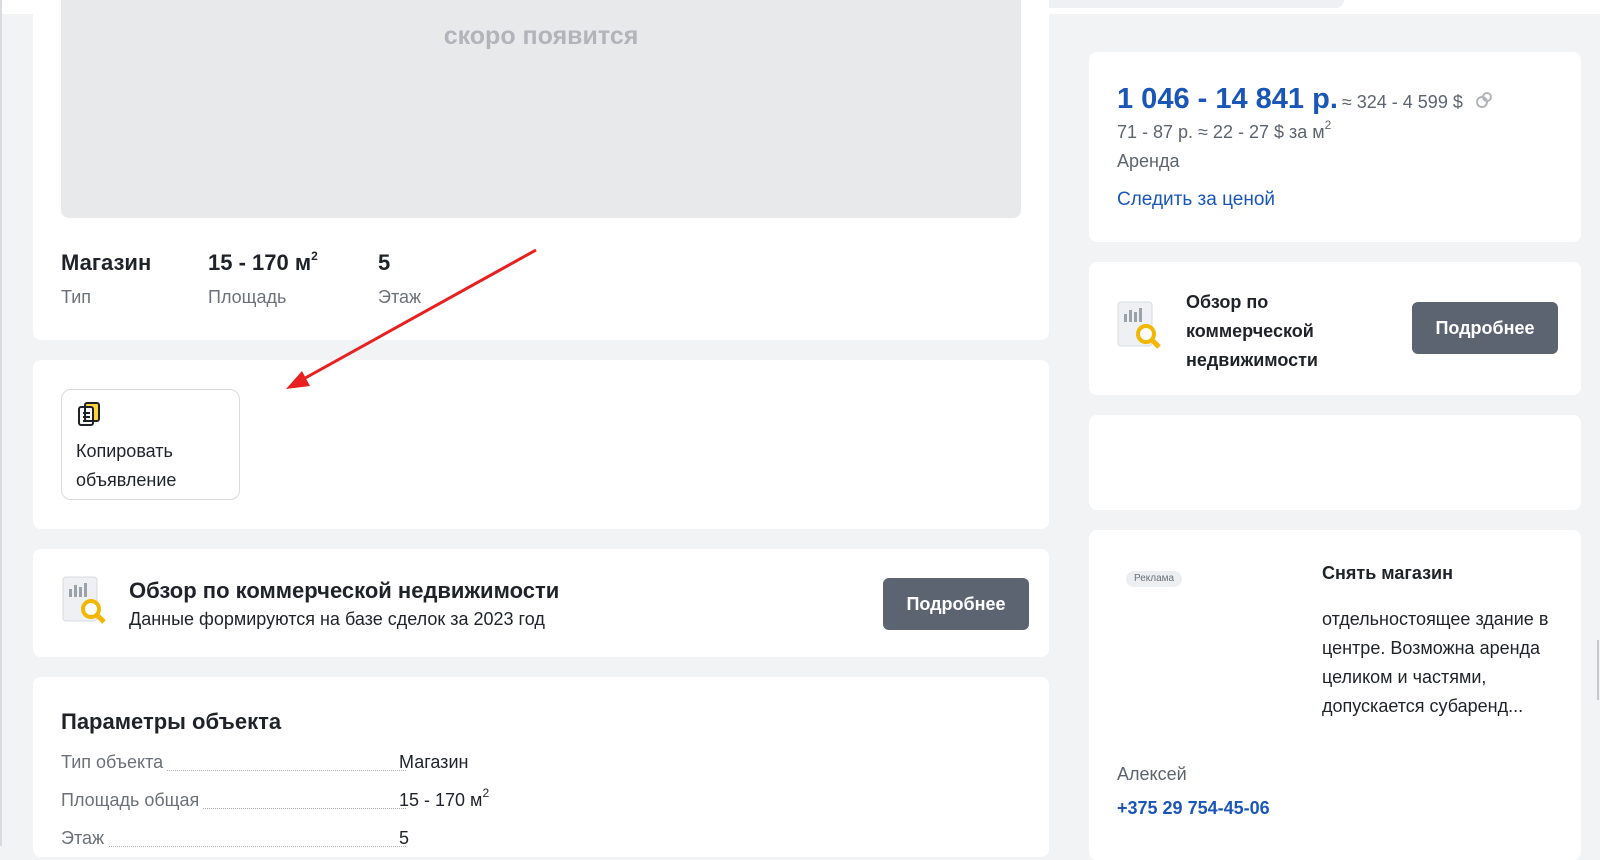  I want to click on param-row-floor: Этаж 5, so click(281, 842).